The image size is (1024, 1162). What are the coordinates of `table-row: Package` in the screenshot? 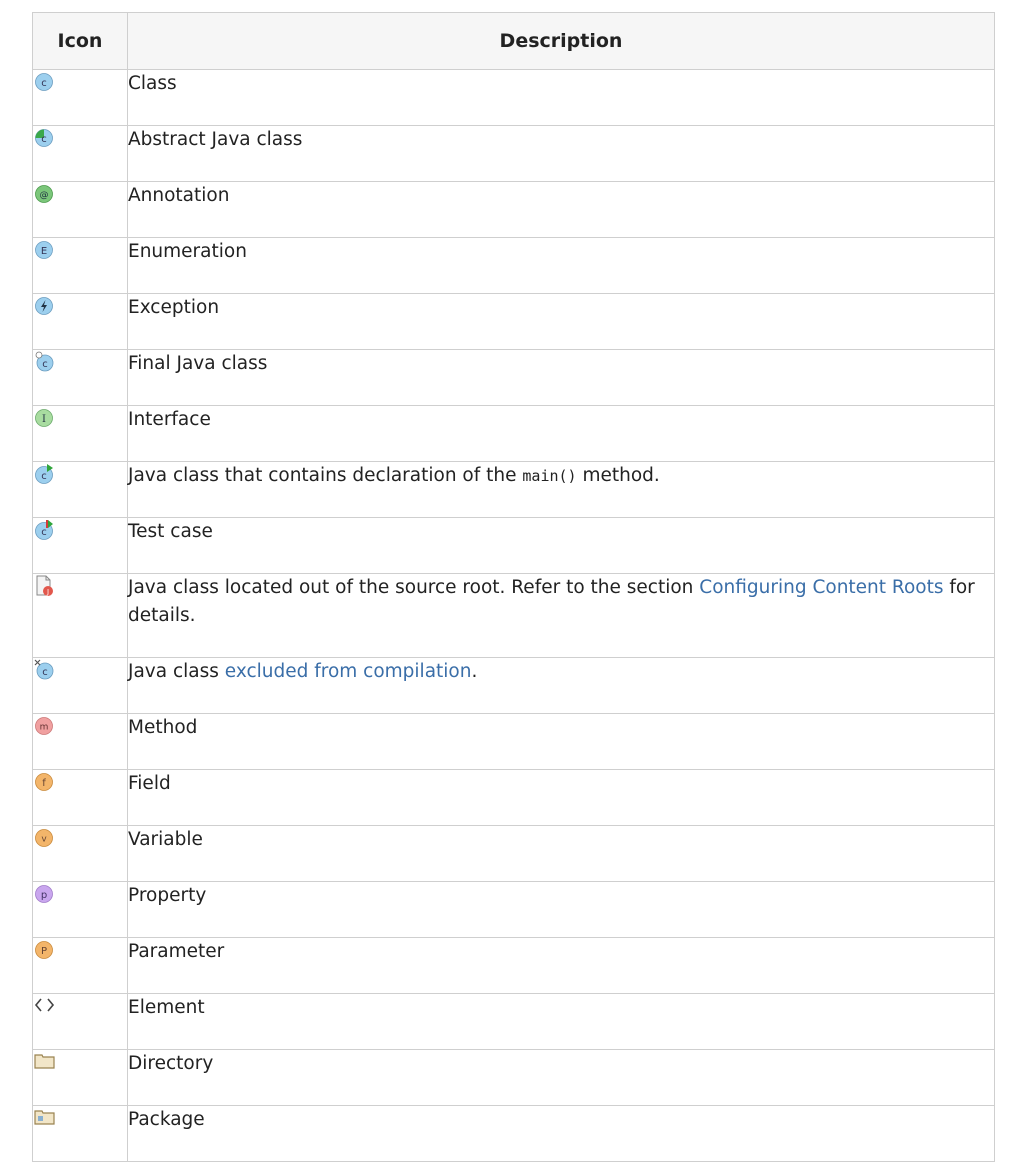 It's located at (513, 1133).